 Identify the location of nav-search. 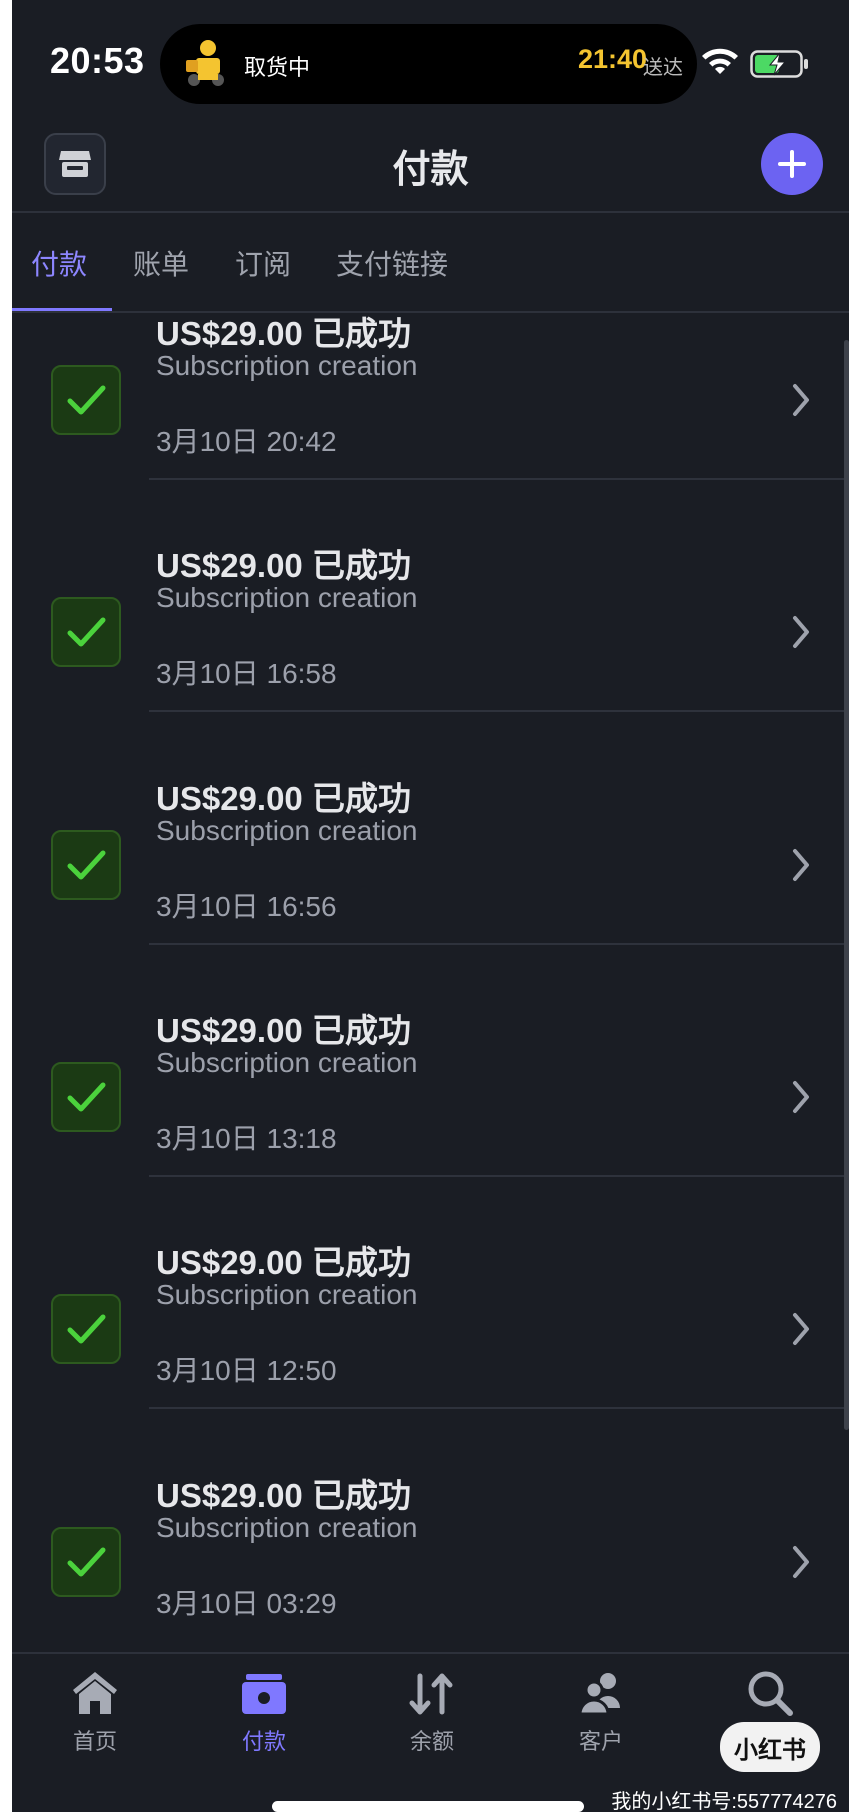
(770, 1696).